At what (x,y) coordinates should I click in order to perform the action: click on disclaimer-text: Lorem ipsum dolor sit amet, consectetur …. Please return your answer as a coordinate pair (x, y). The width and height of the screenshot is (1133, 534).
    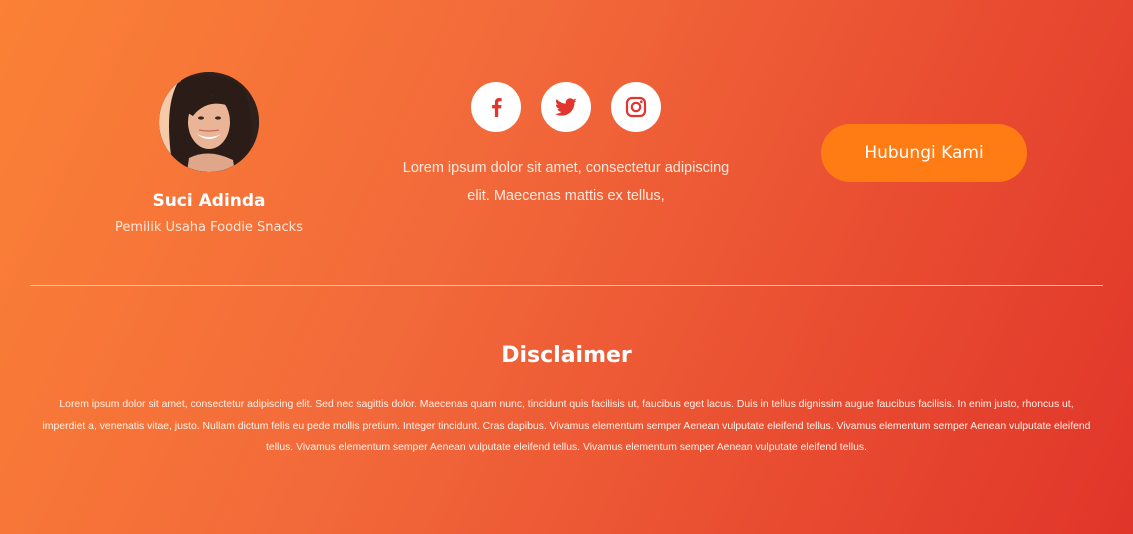
    Looking at the image, I should click on (566, 426).